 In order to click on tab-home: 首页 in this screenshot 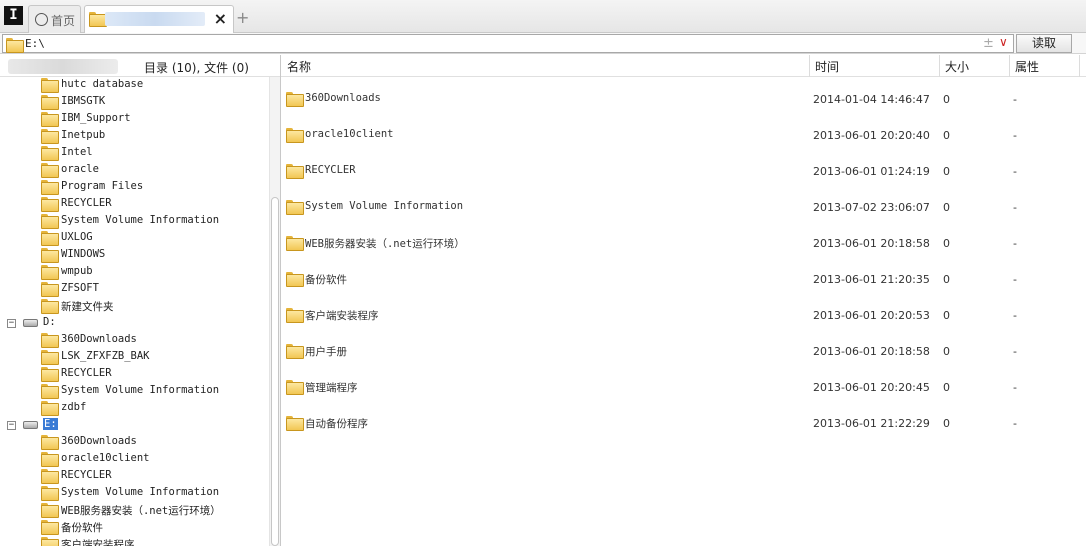, I will do `click(54, 19)`.